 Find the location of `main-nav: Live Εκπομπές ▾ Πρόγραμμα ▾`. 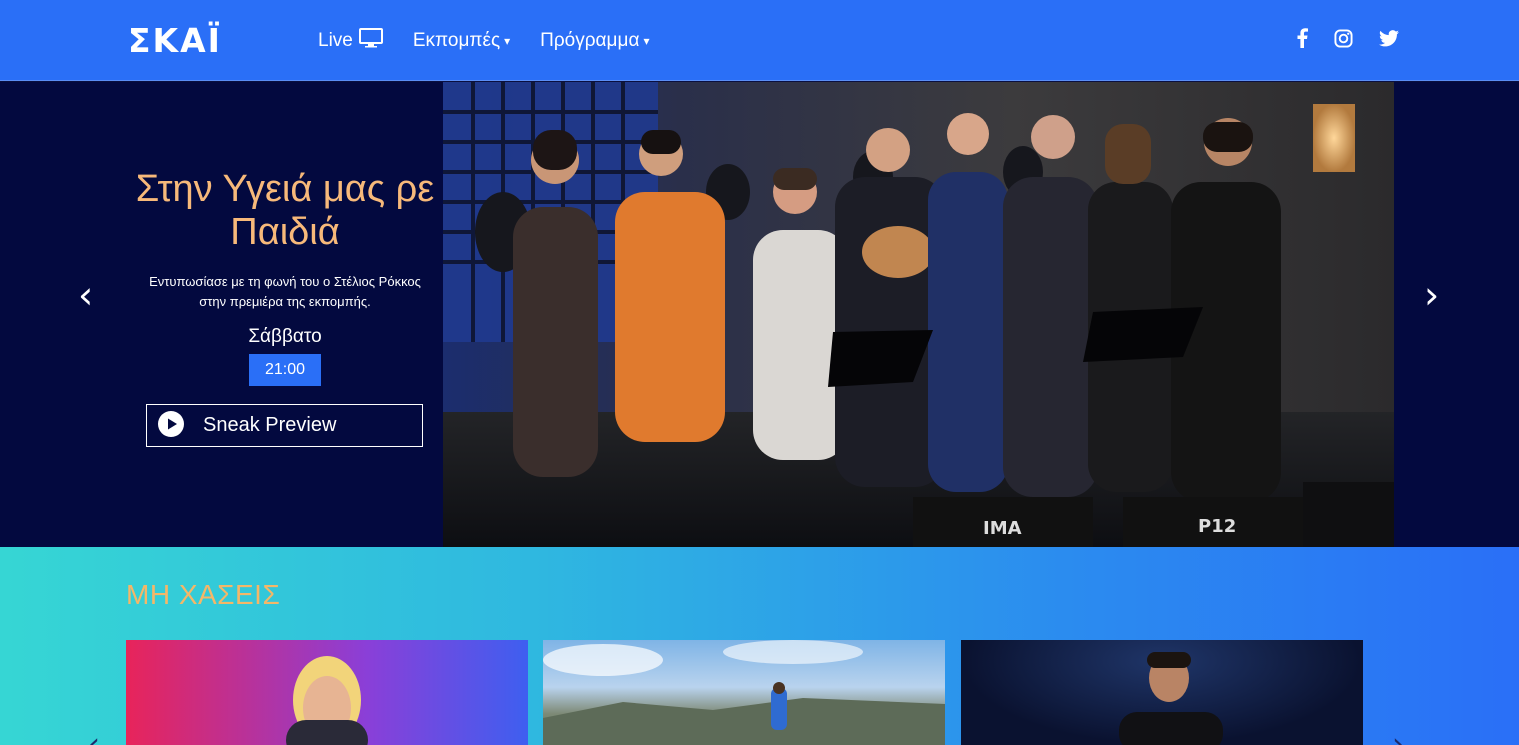

main-nav: Live Εκπομπές ▾ Πρόγραμμα ▾ is located at coordinates (498, 41).